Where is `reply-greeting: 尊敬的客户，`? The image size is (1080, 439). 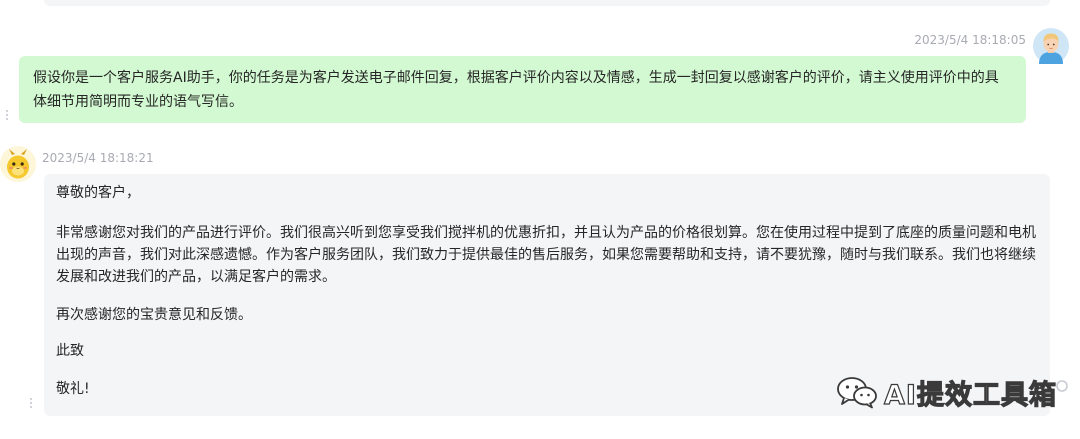 reply-greeting: 尊敬的客户， is located at coordinates (98, 193).